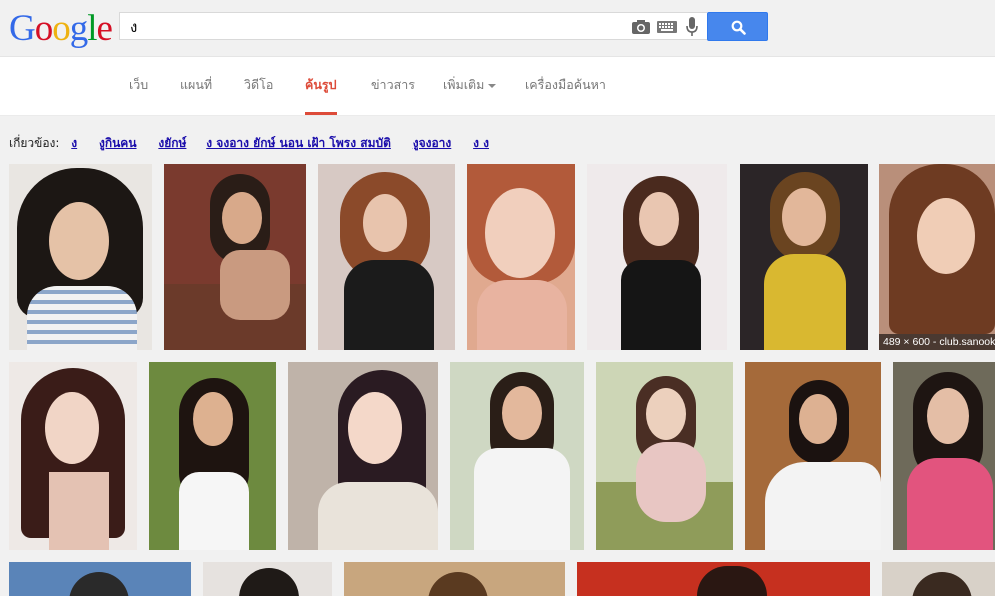  Describe the element at coordinates (104, 28) in the screenshot. I see `logo-letter: e` at that location.